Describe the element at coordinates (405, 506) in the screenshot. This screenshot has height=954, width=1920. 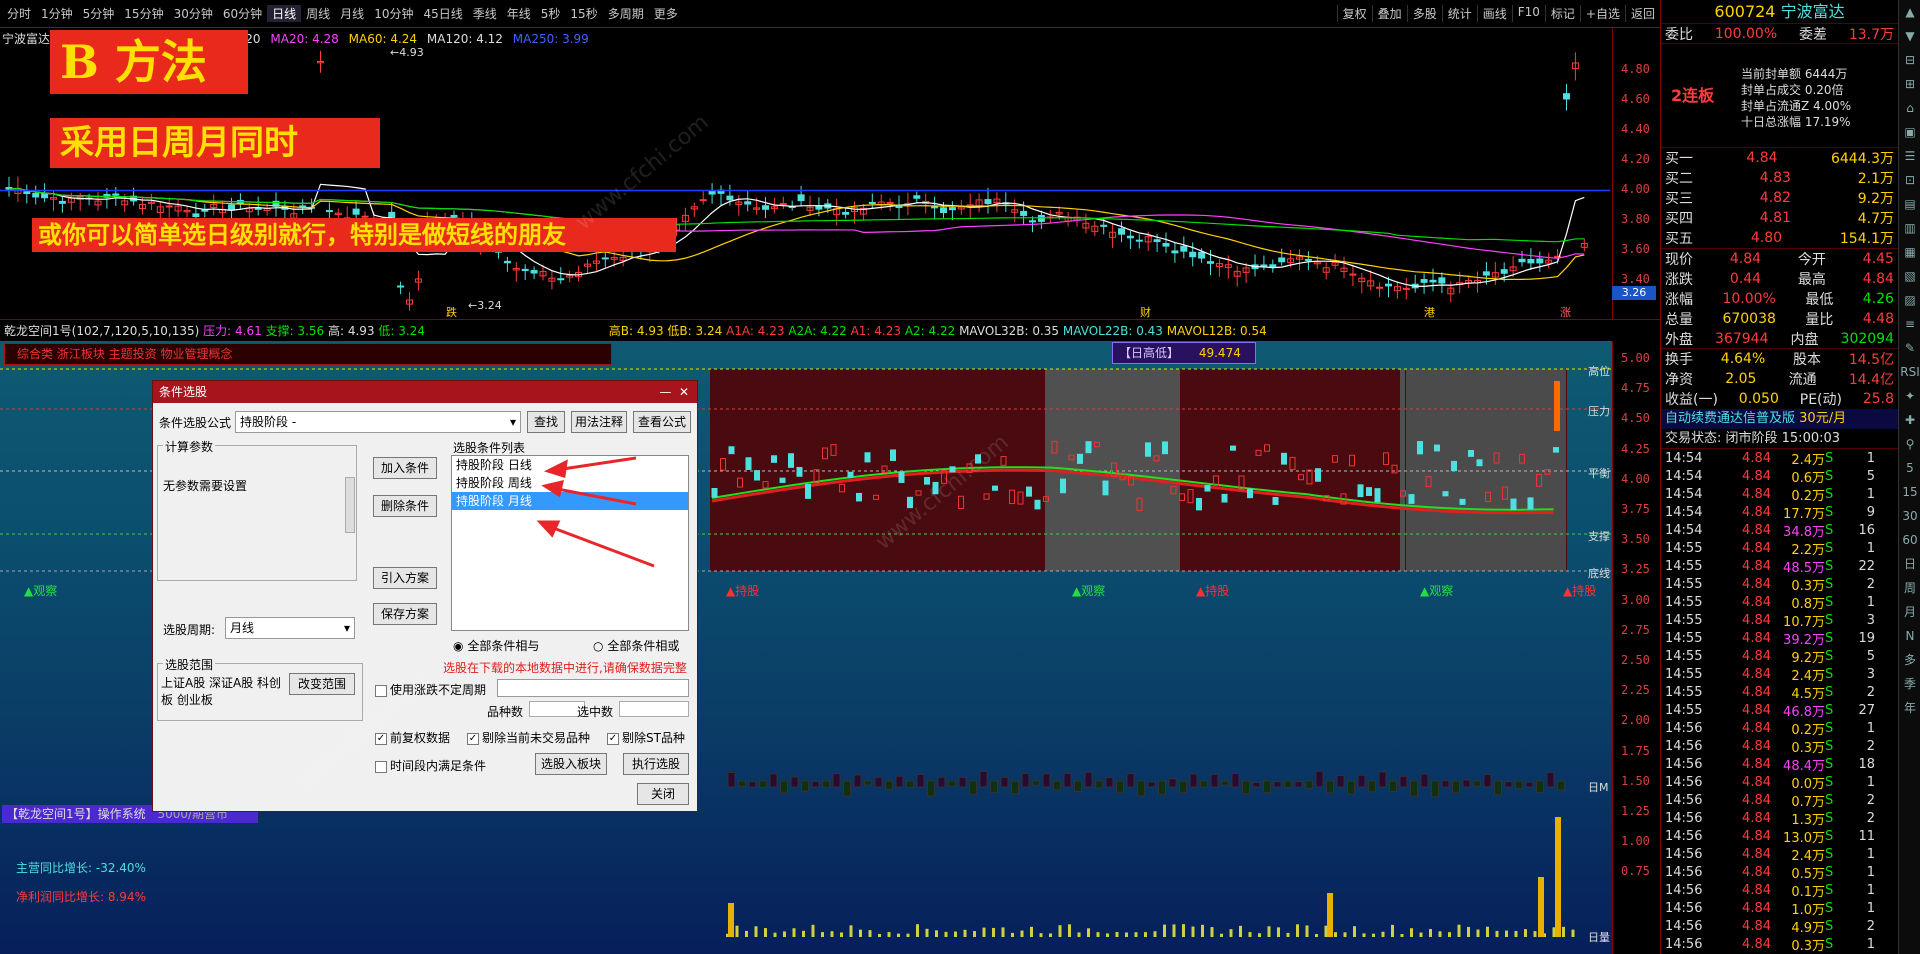
I see `delete-condition-button: 删除条件` at that location.